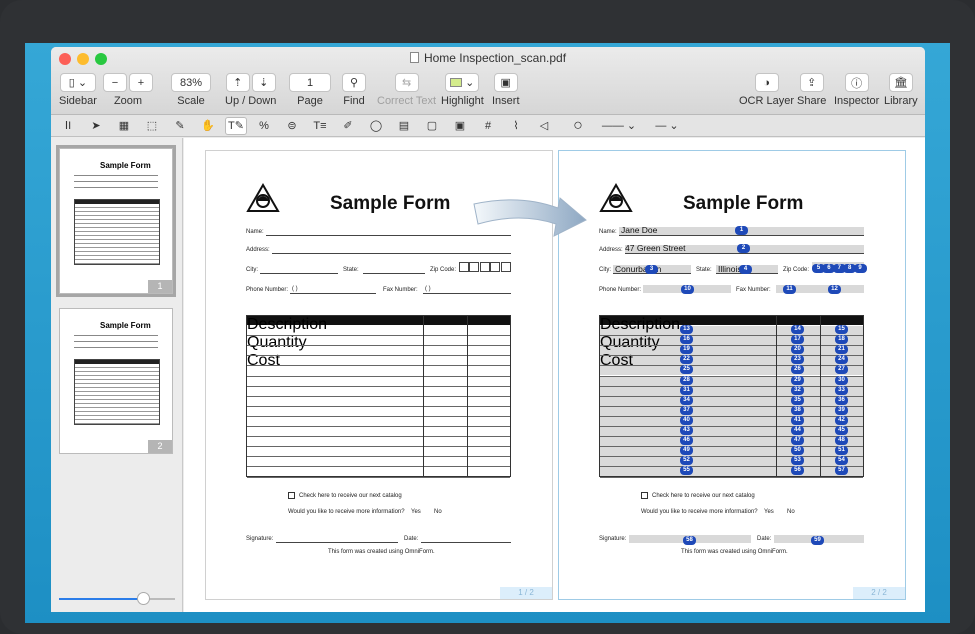 The image size is (975, 634). What do you see at coordinates (764, 539) in the screenshot?
I see `date-label: Date:` at bounding box center [764, 539].